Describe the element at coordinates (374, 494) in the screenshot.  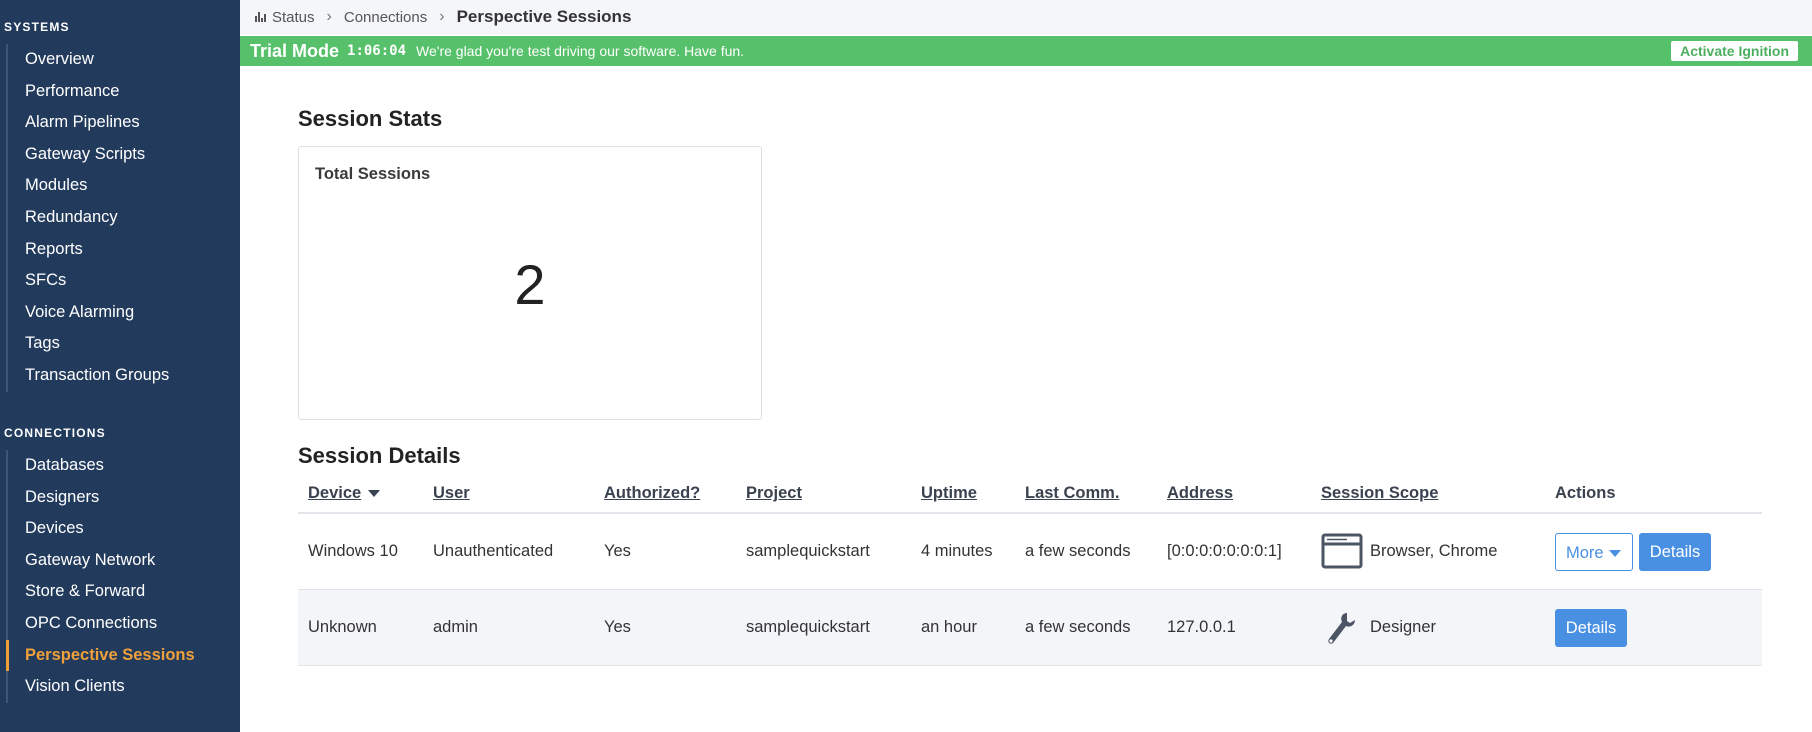
I see `sort-down-icon` at that location.